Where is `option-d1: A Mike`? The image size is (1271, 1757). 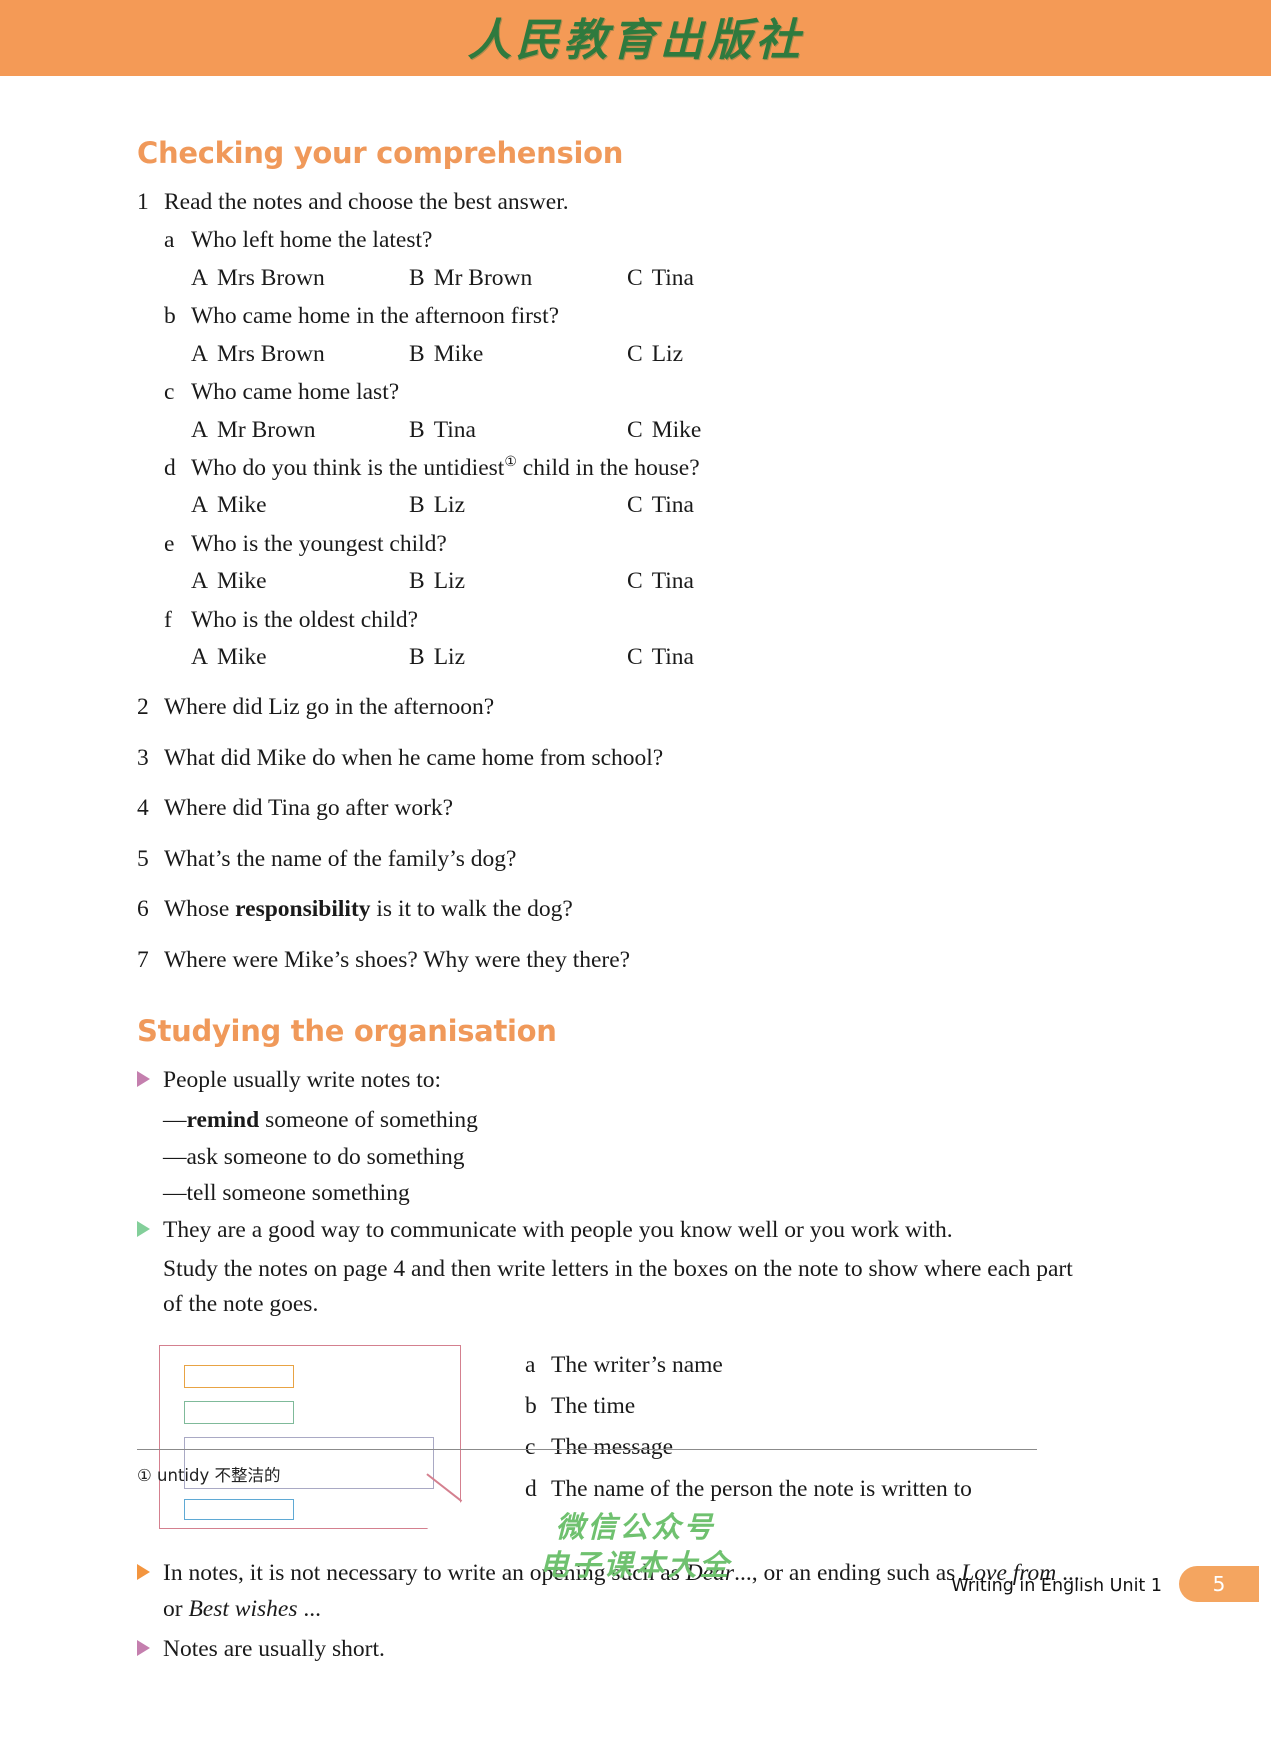
option-d1: A Mike is located at coordinates (300, 505).